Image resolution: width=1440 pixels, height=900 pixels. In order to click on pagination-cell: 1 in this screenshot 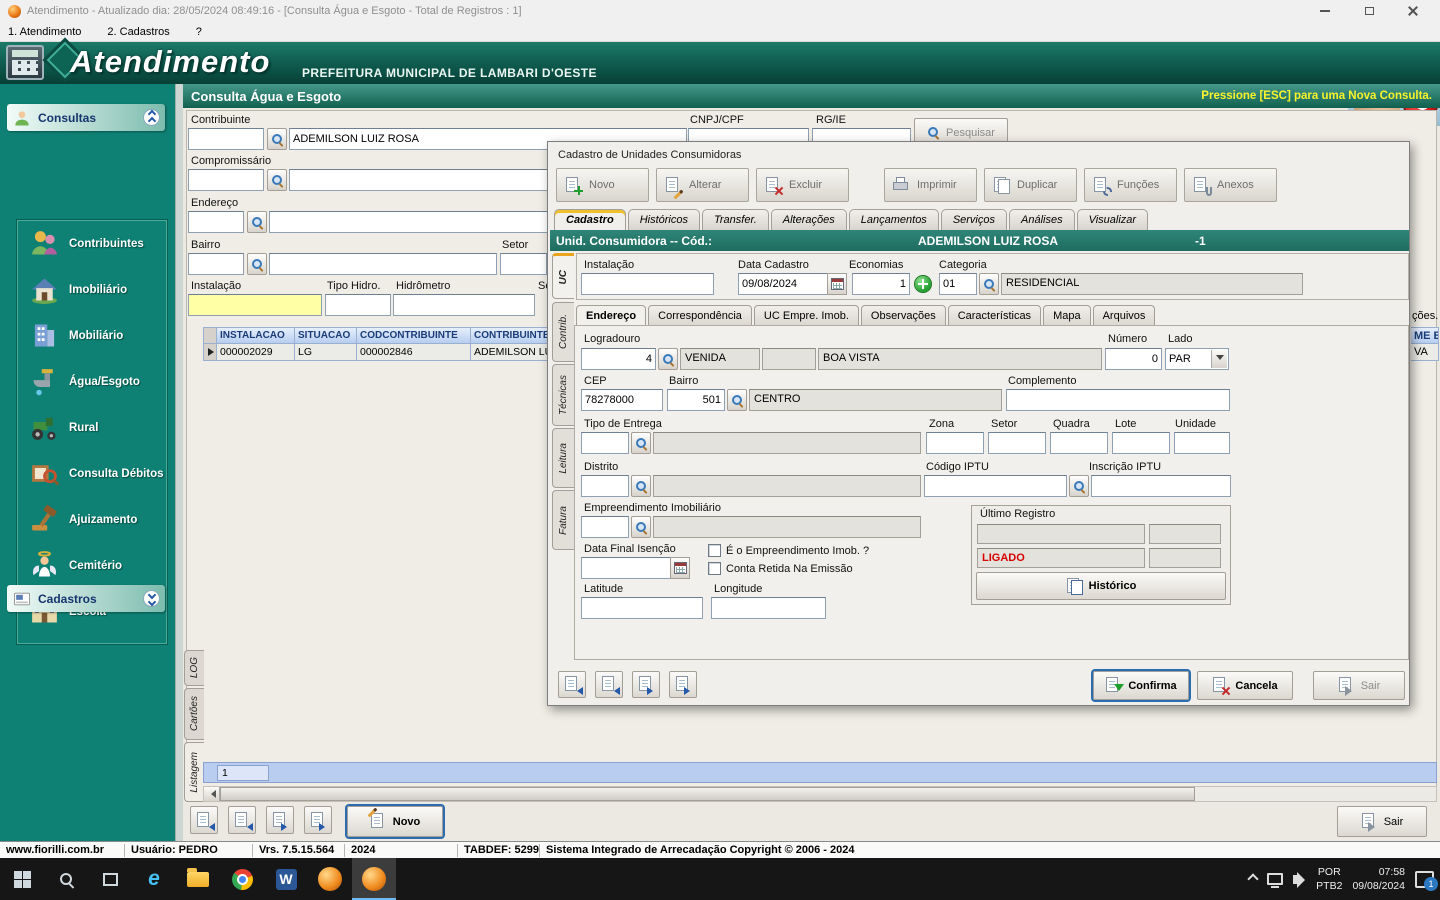, I will do `click(243, 773)`.